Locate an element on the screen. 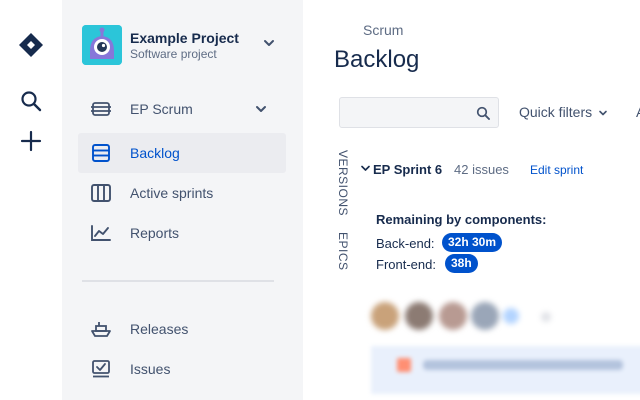 This screenshot has width=640, height=400. issue-summary is located at coordinates (523, 365).